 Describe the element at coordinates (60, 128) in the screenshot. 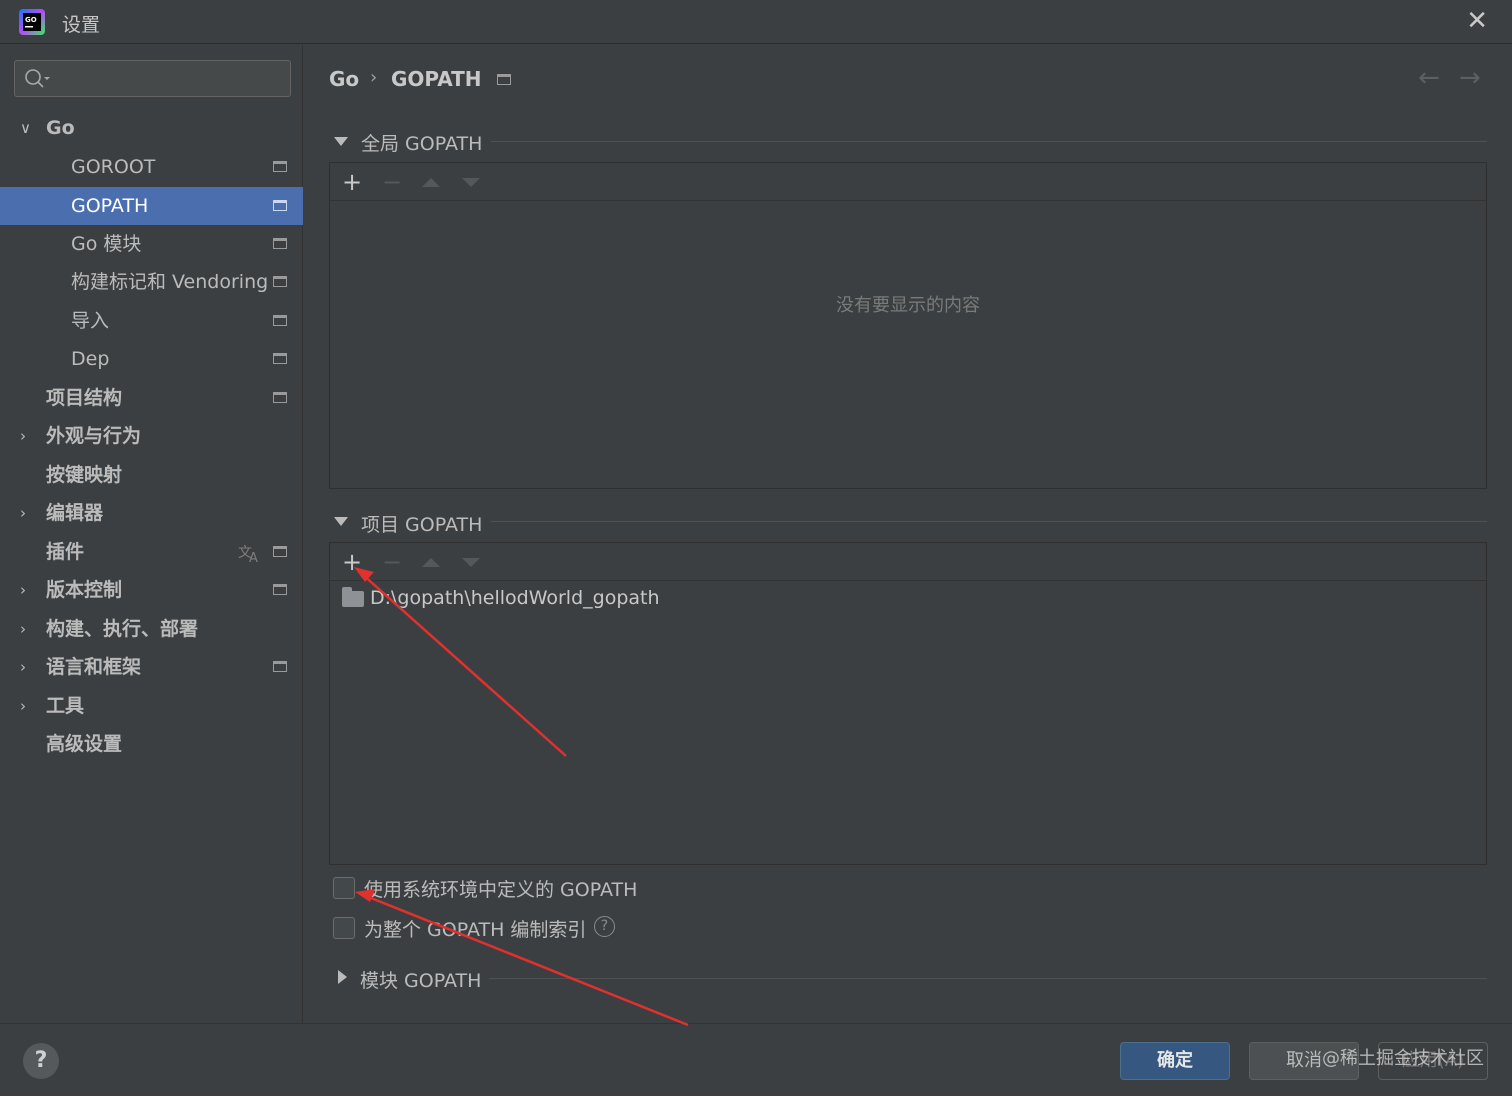

I see `sidebar-item-label: Go` at that location.